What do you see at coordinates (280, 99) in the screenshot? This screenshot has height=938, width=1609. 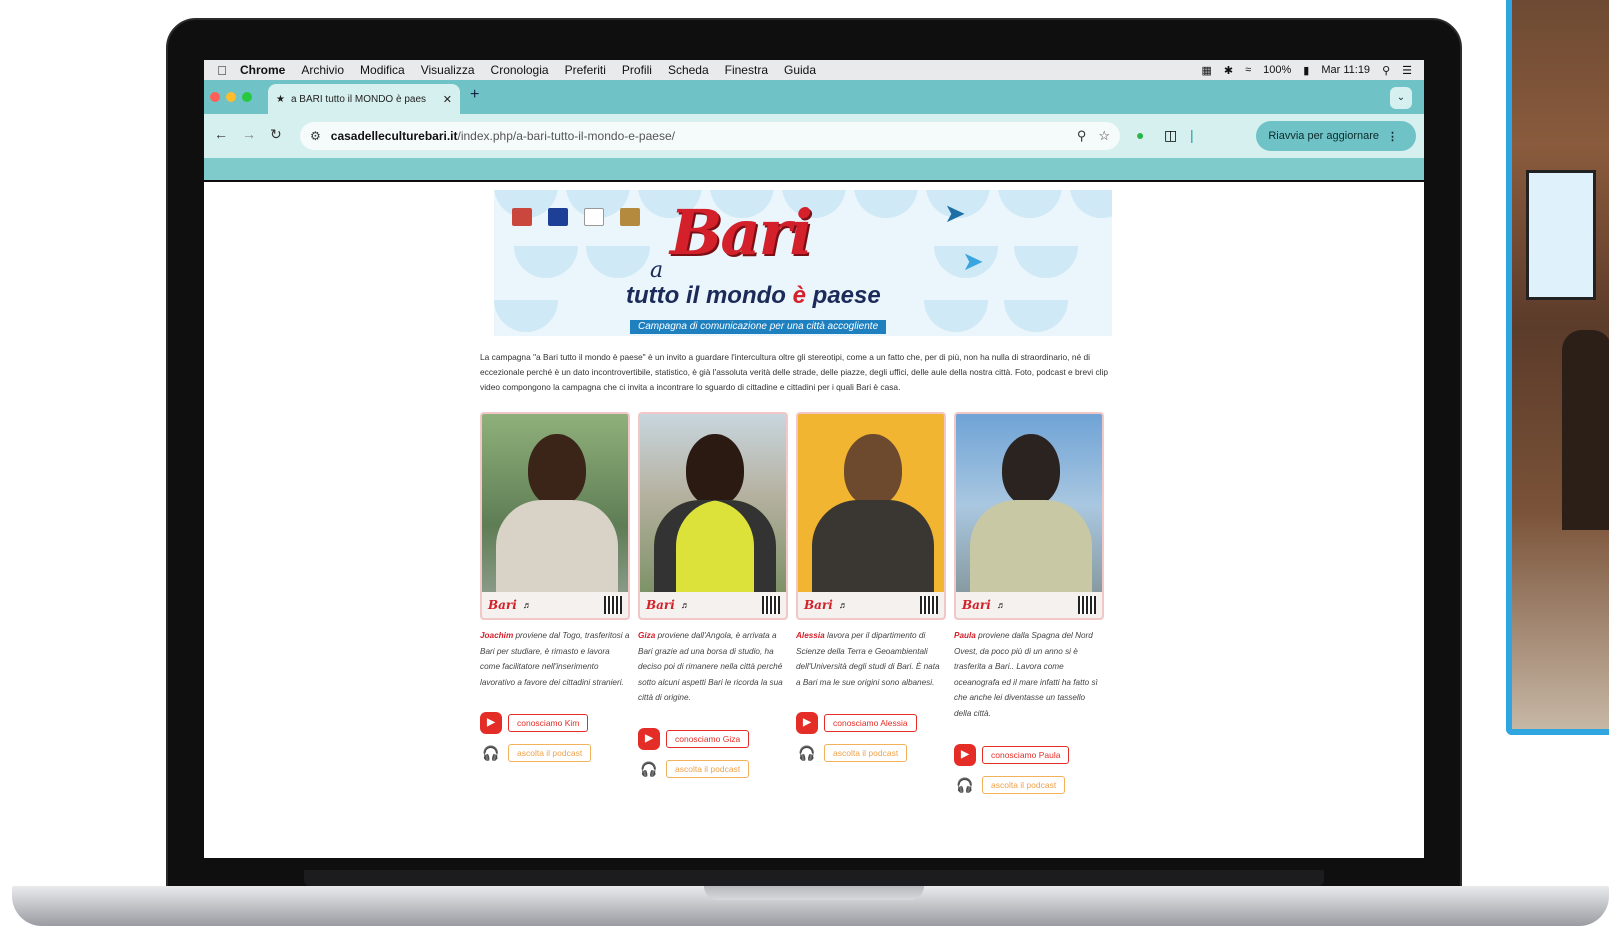 I see `favicon-icon: ★` at bounding box center [280, 99].